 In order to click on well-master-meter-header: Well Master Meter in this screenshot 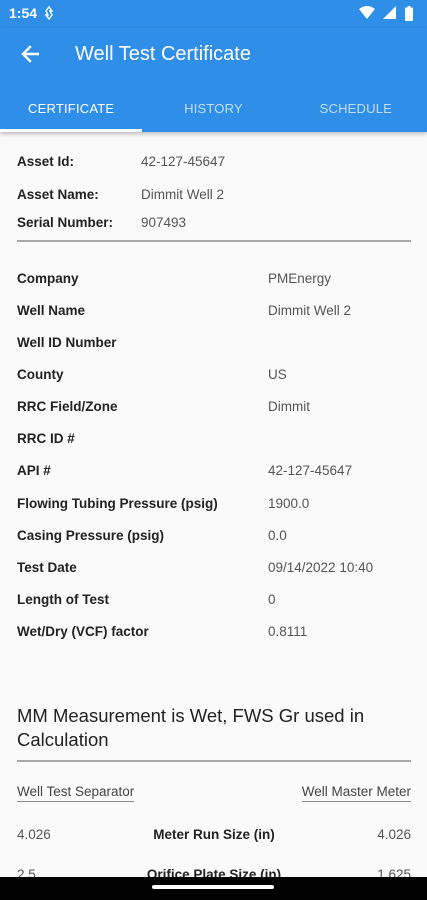, I will do `click(356, 793)`.